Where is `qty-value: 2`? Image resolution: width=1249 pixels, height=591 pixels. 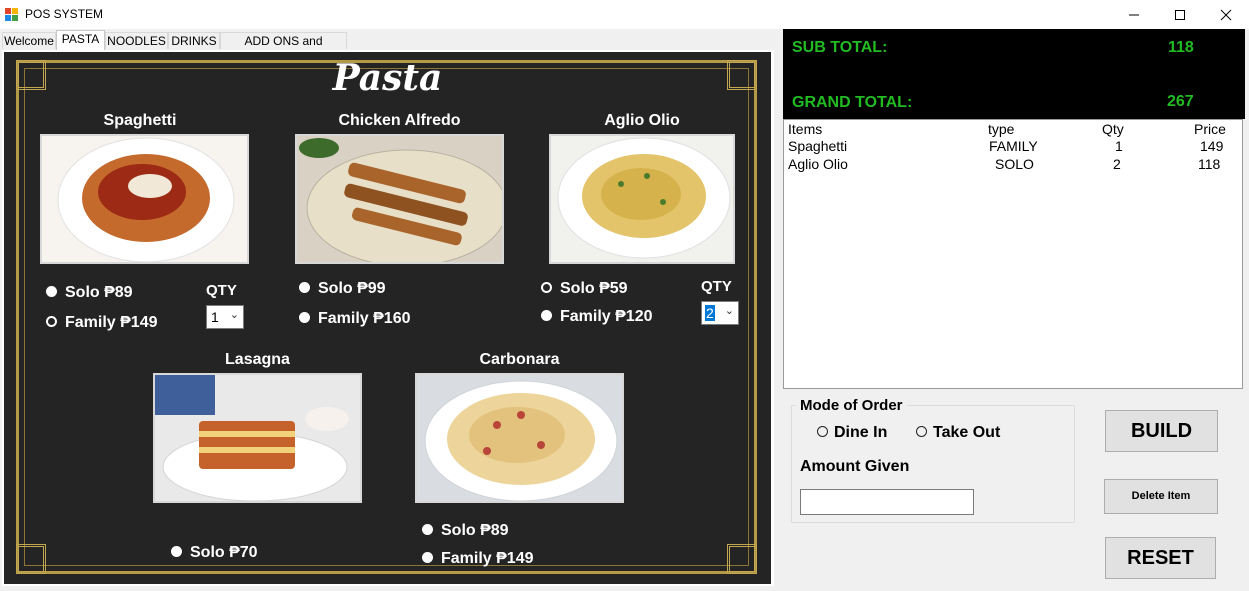 qty-value: 2 is located at coordinates (710, 313).